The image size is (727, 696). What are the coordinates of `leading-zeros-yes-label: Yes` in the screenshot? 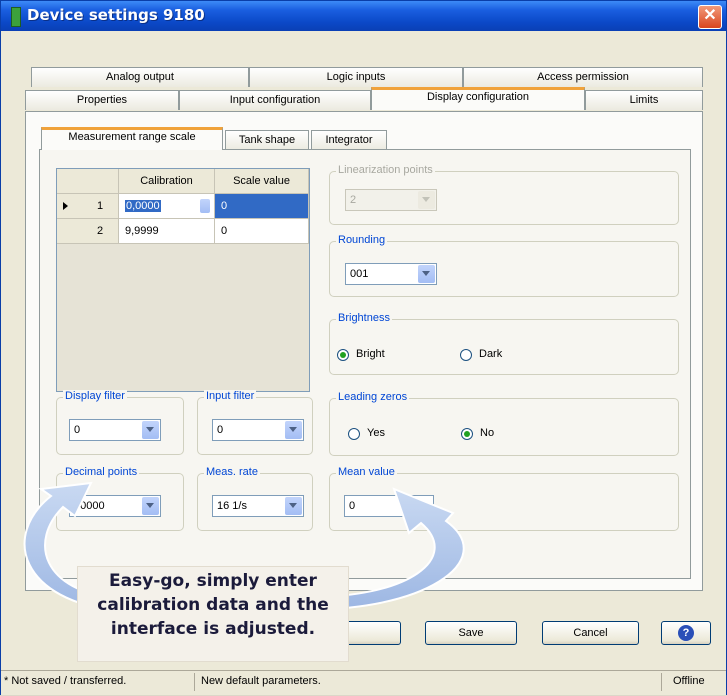 It's located at (376, 433).